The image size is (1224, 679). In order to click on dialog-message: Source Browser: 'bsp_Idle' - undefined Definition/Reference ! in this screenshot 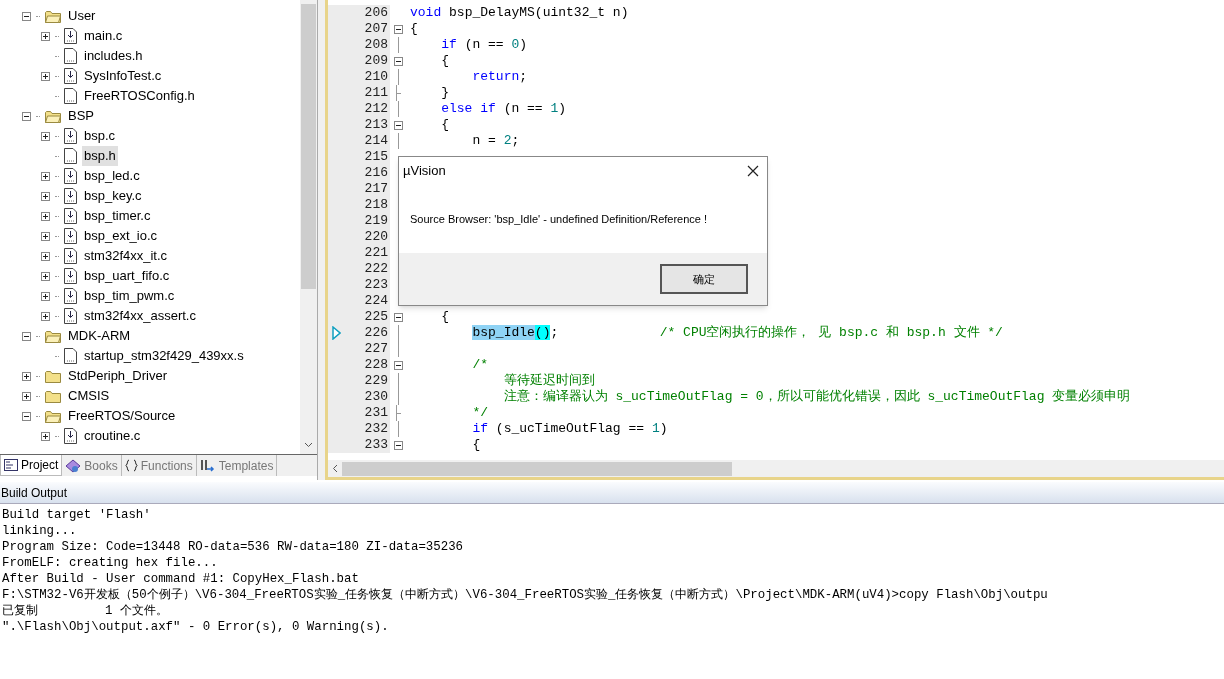, I will do `click(559, 219)`.